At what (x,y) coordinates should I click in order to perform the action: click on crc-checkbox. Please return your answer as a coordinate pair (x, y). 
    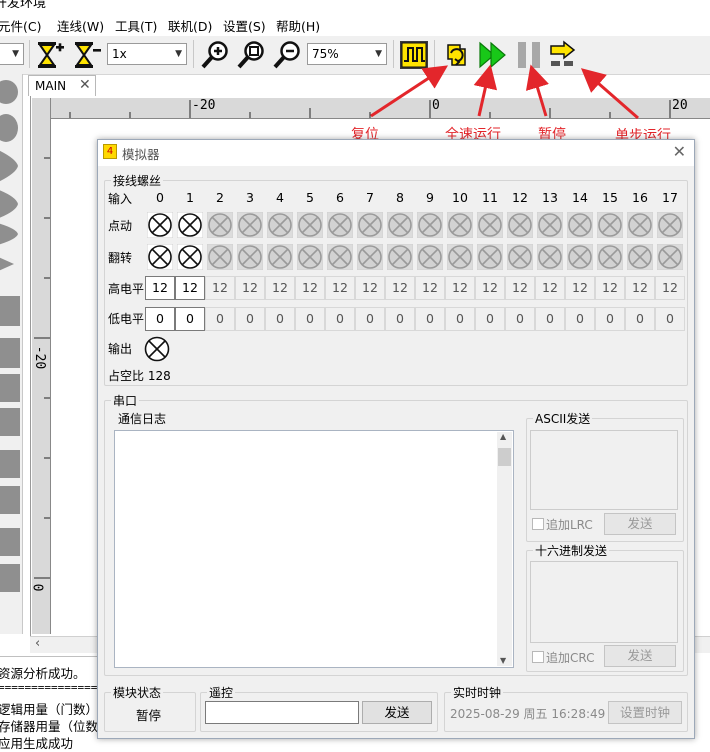
    Looking at the image, I should click on (538, 657).